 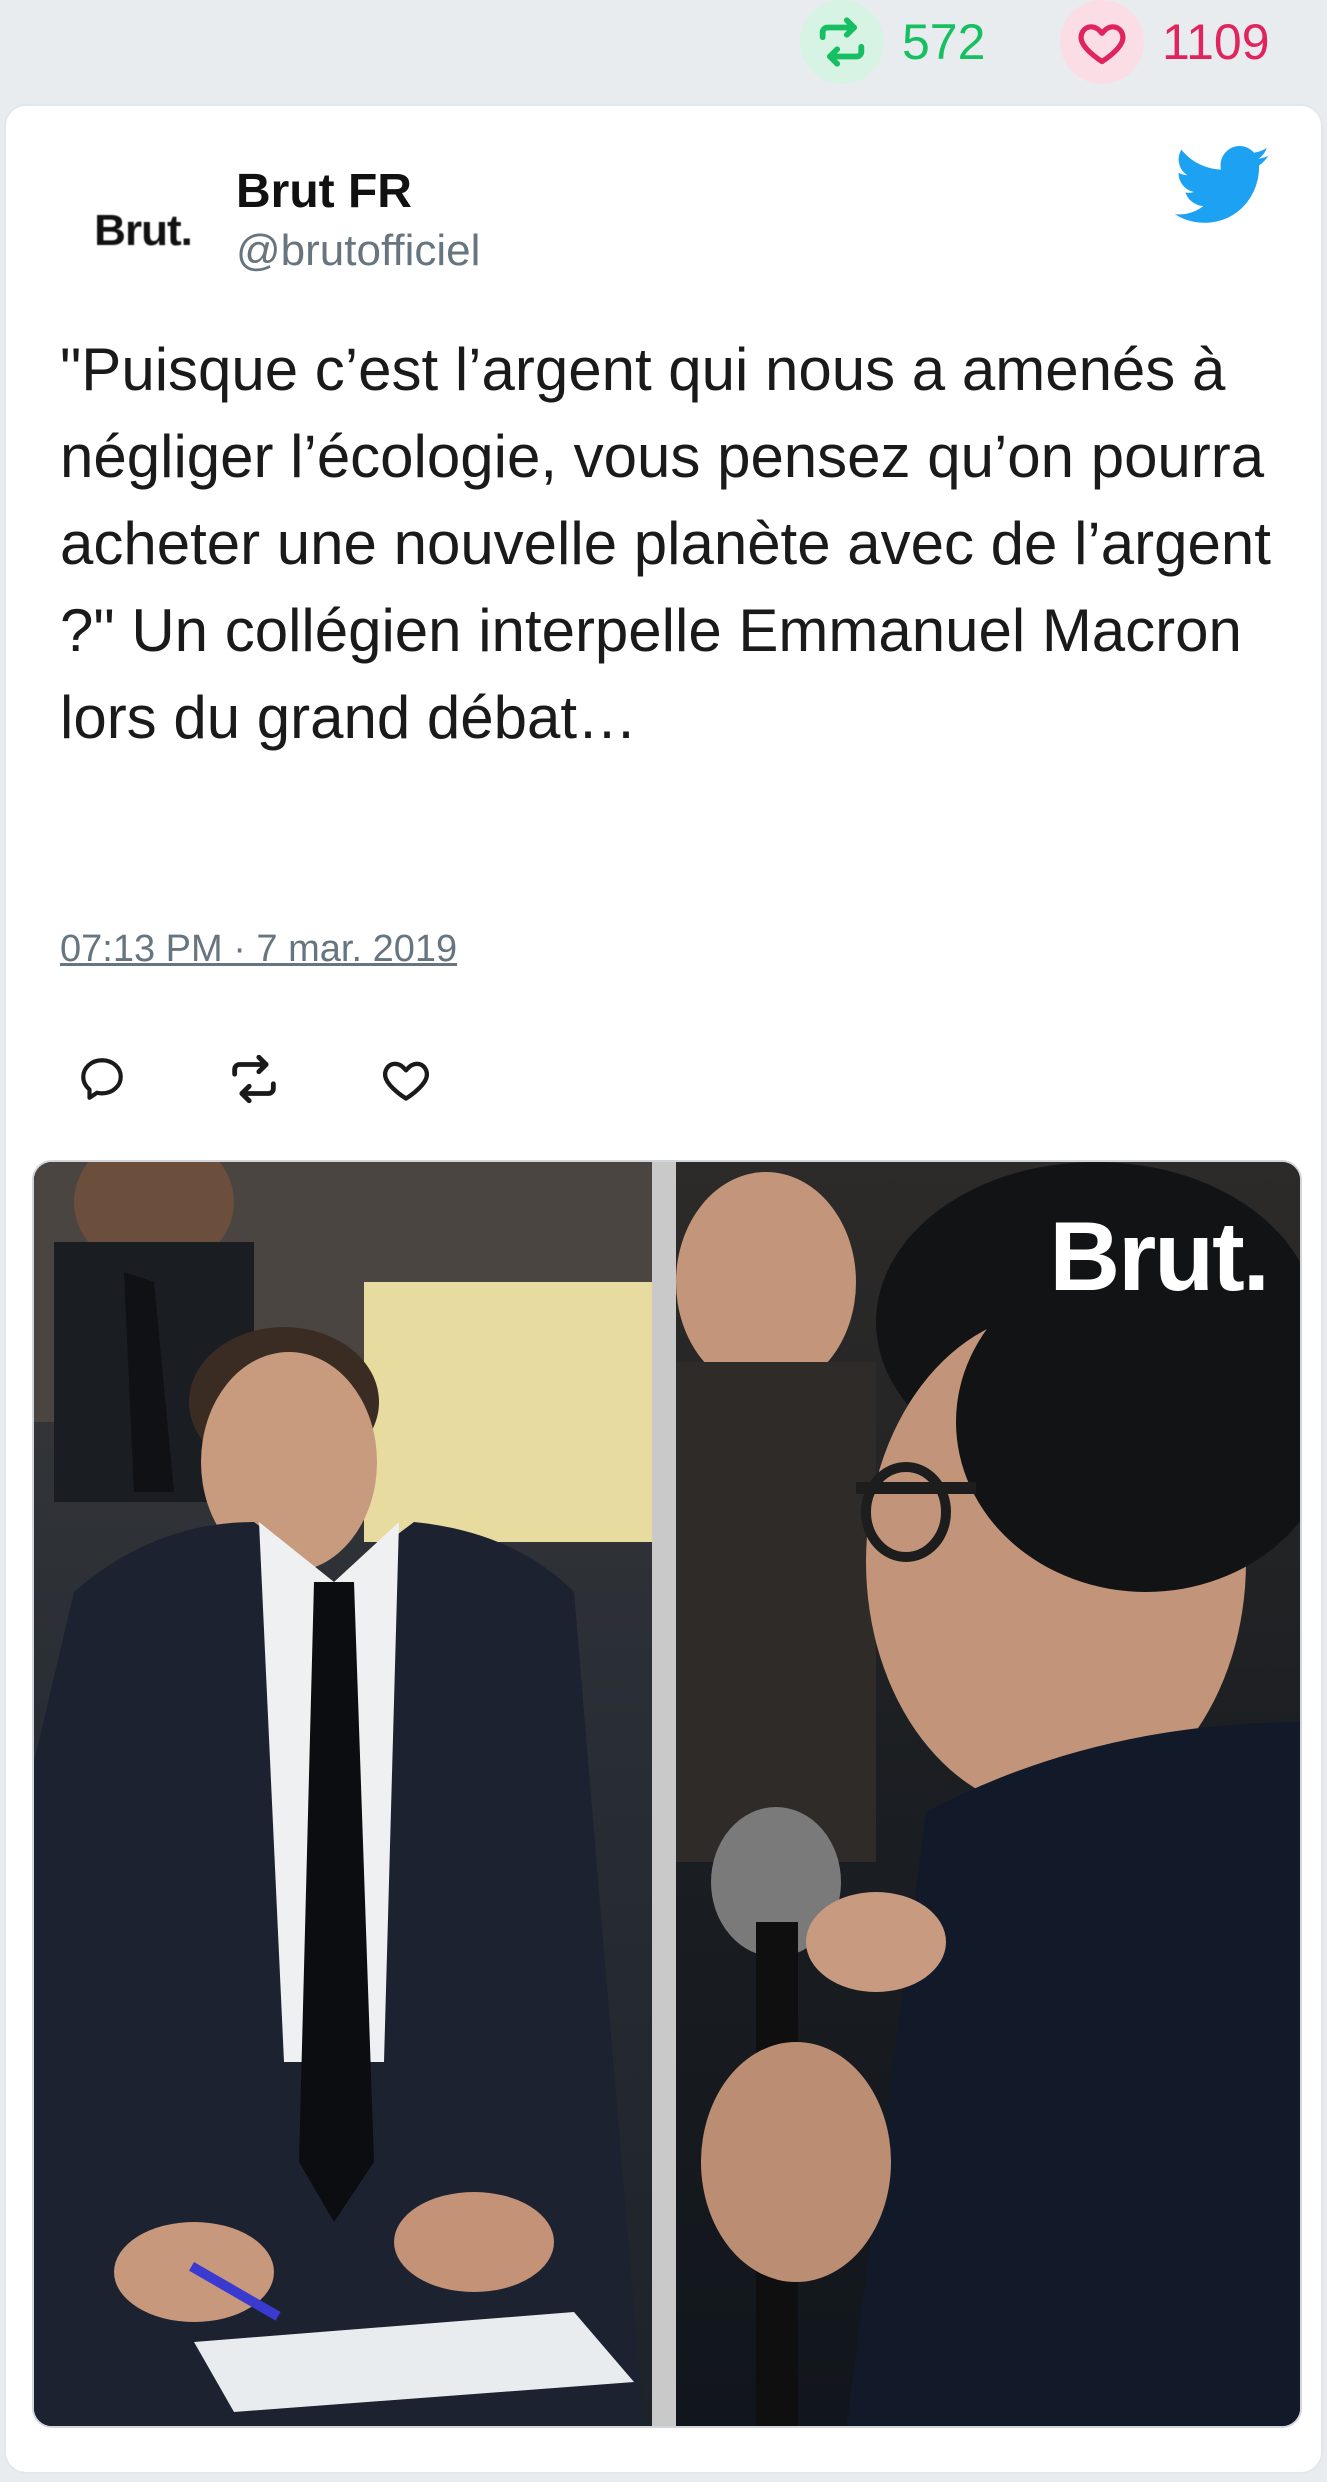 I want to click on like-action-icon, so click(x=406, y=1079).